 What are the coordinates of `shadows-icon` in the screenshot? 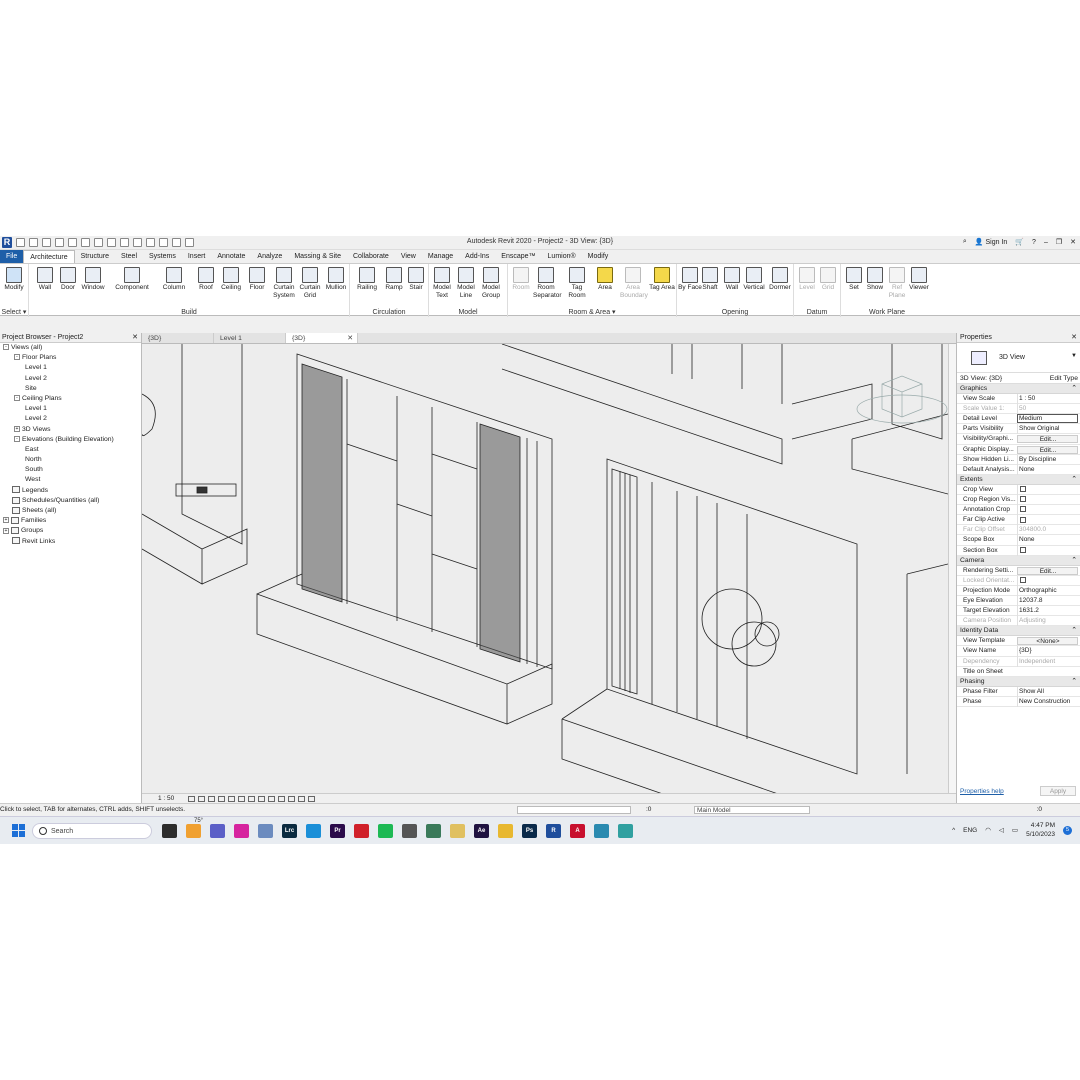 It's located at (221, 799).